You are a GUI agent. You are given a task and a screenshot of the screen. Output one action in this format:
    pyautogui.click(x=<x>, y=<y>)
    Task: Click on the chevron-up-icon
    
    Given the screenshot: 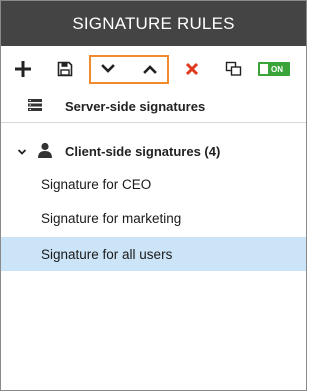 What is the action you would take?
    pyautogui.click(x=150, y=69)
    